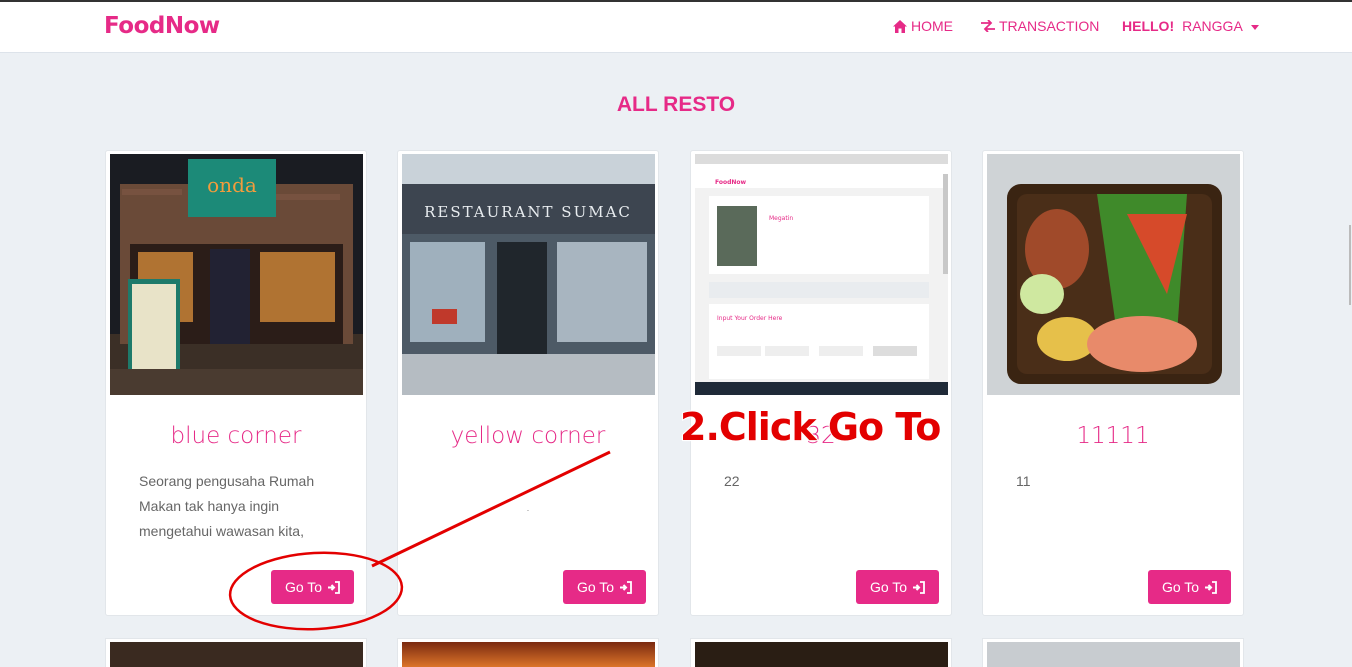  What do you see at coordinates (676, 27) in the screenshot?
I see `navbar: FoodNow HOME TRANSACTION HELLO! RANGGA` at bounding box center [676, 27].